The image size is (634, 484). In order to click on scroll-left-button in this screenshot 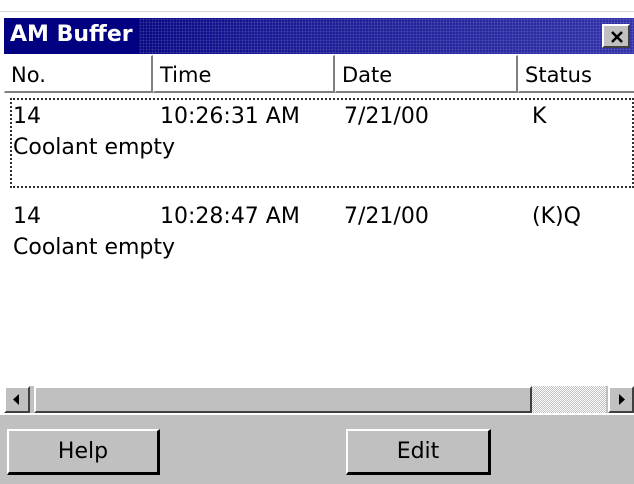, I will do `click(17, 399)`.